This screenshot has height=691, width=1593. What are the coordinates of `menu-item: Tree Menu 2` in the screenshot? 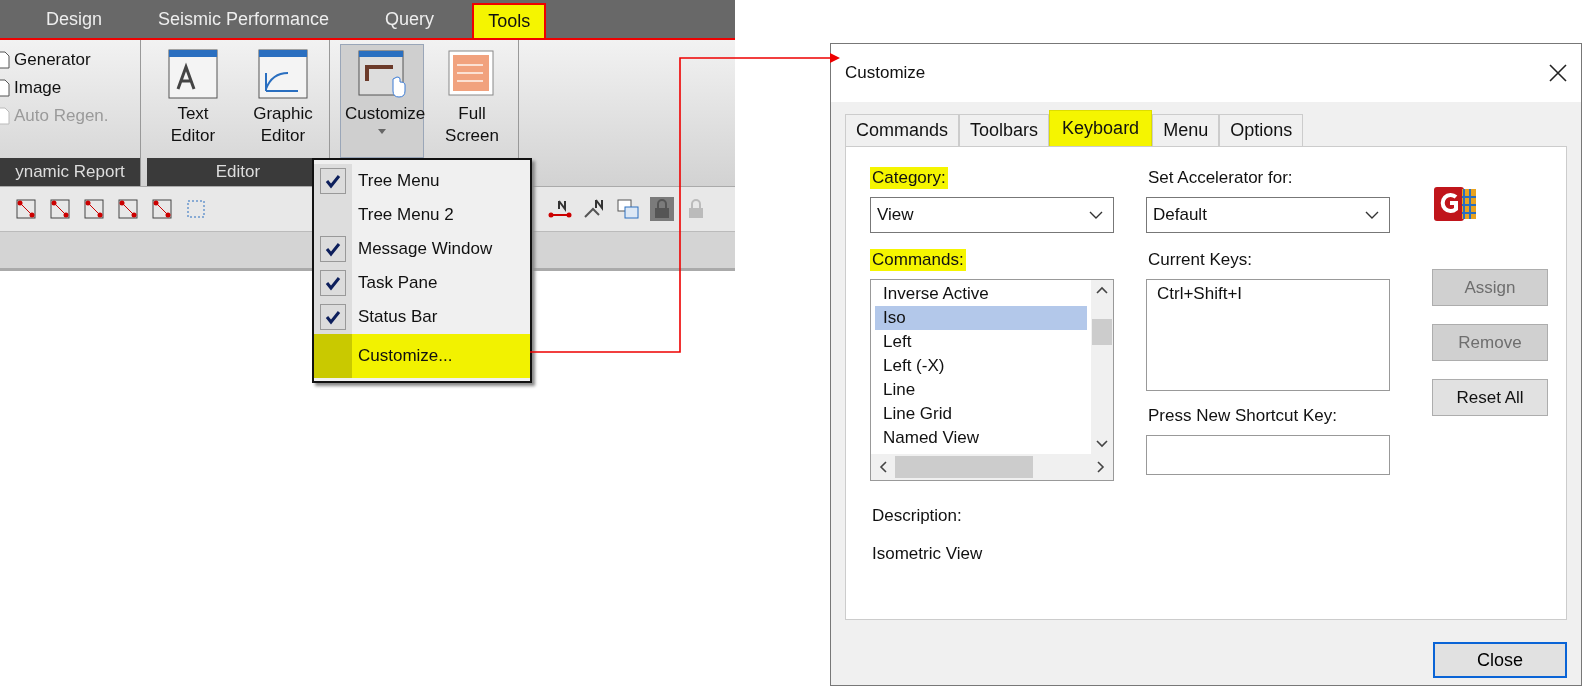 It's located at (422, 215).